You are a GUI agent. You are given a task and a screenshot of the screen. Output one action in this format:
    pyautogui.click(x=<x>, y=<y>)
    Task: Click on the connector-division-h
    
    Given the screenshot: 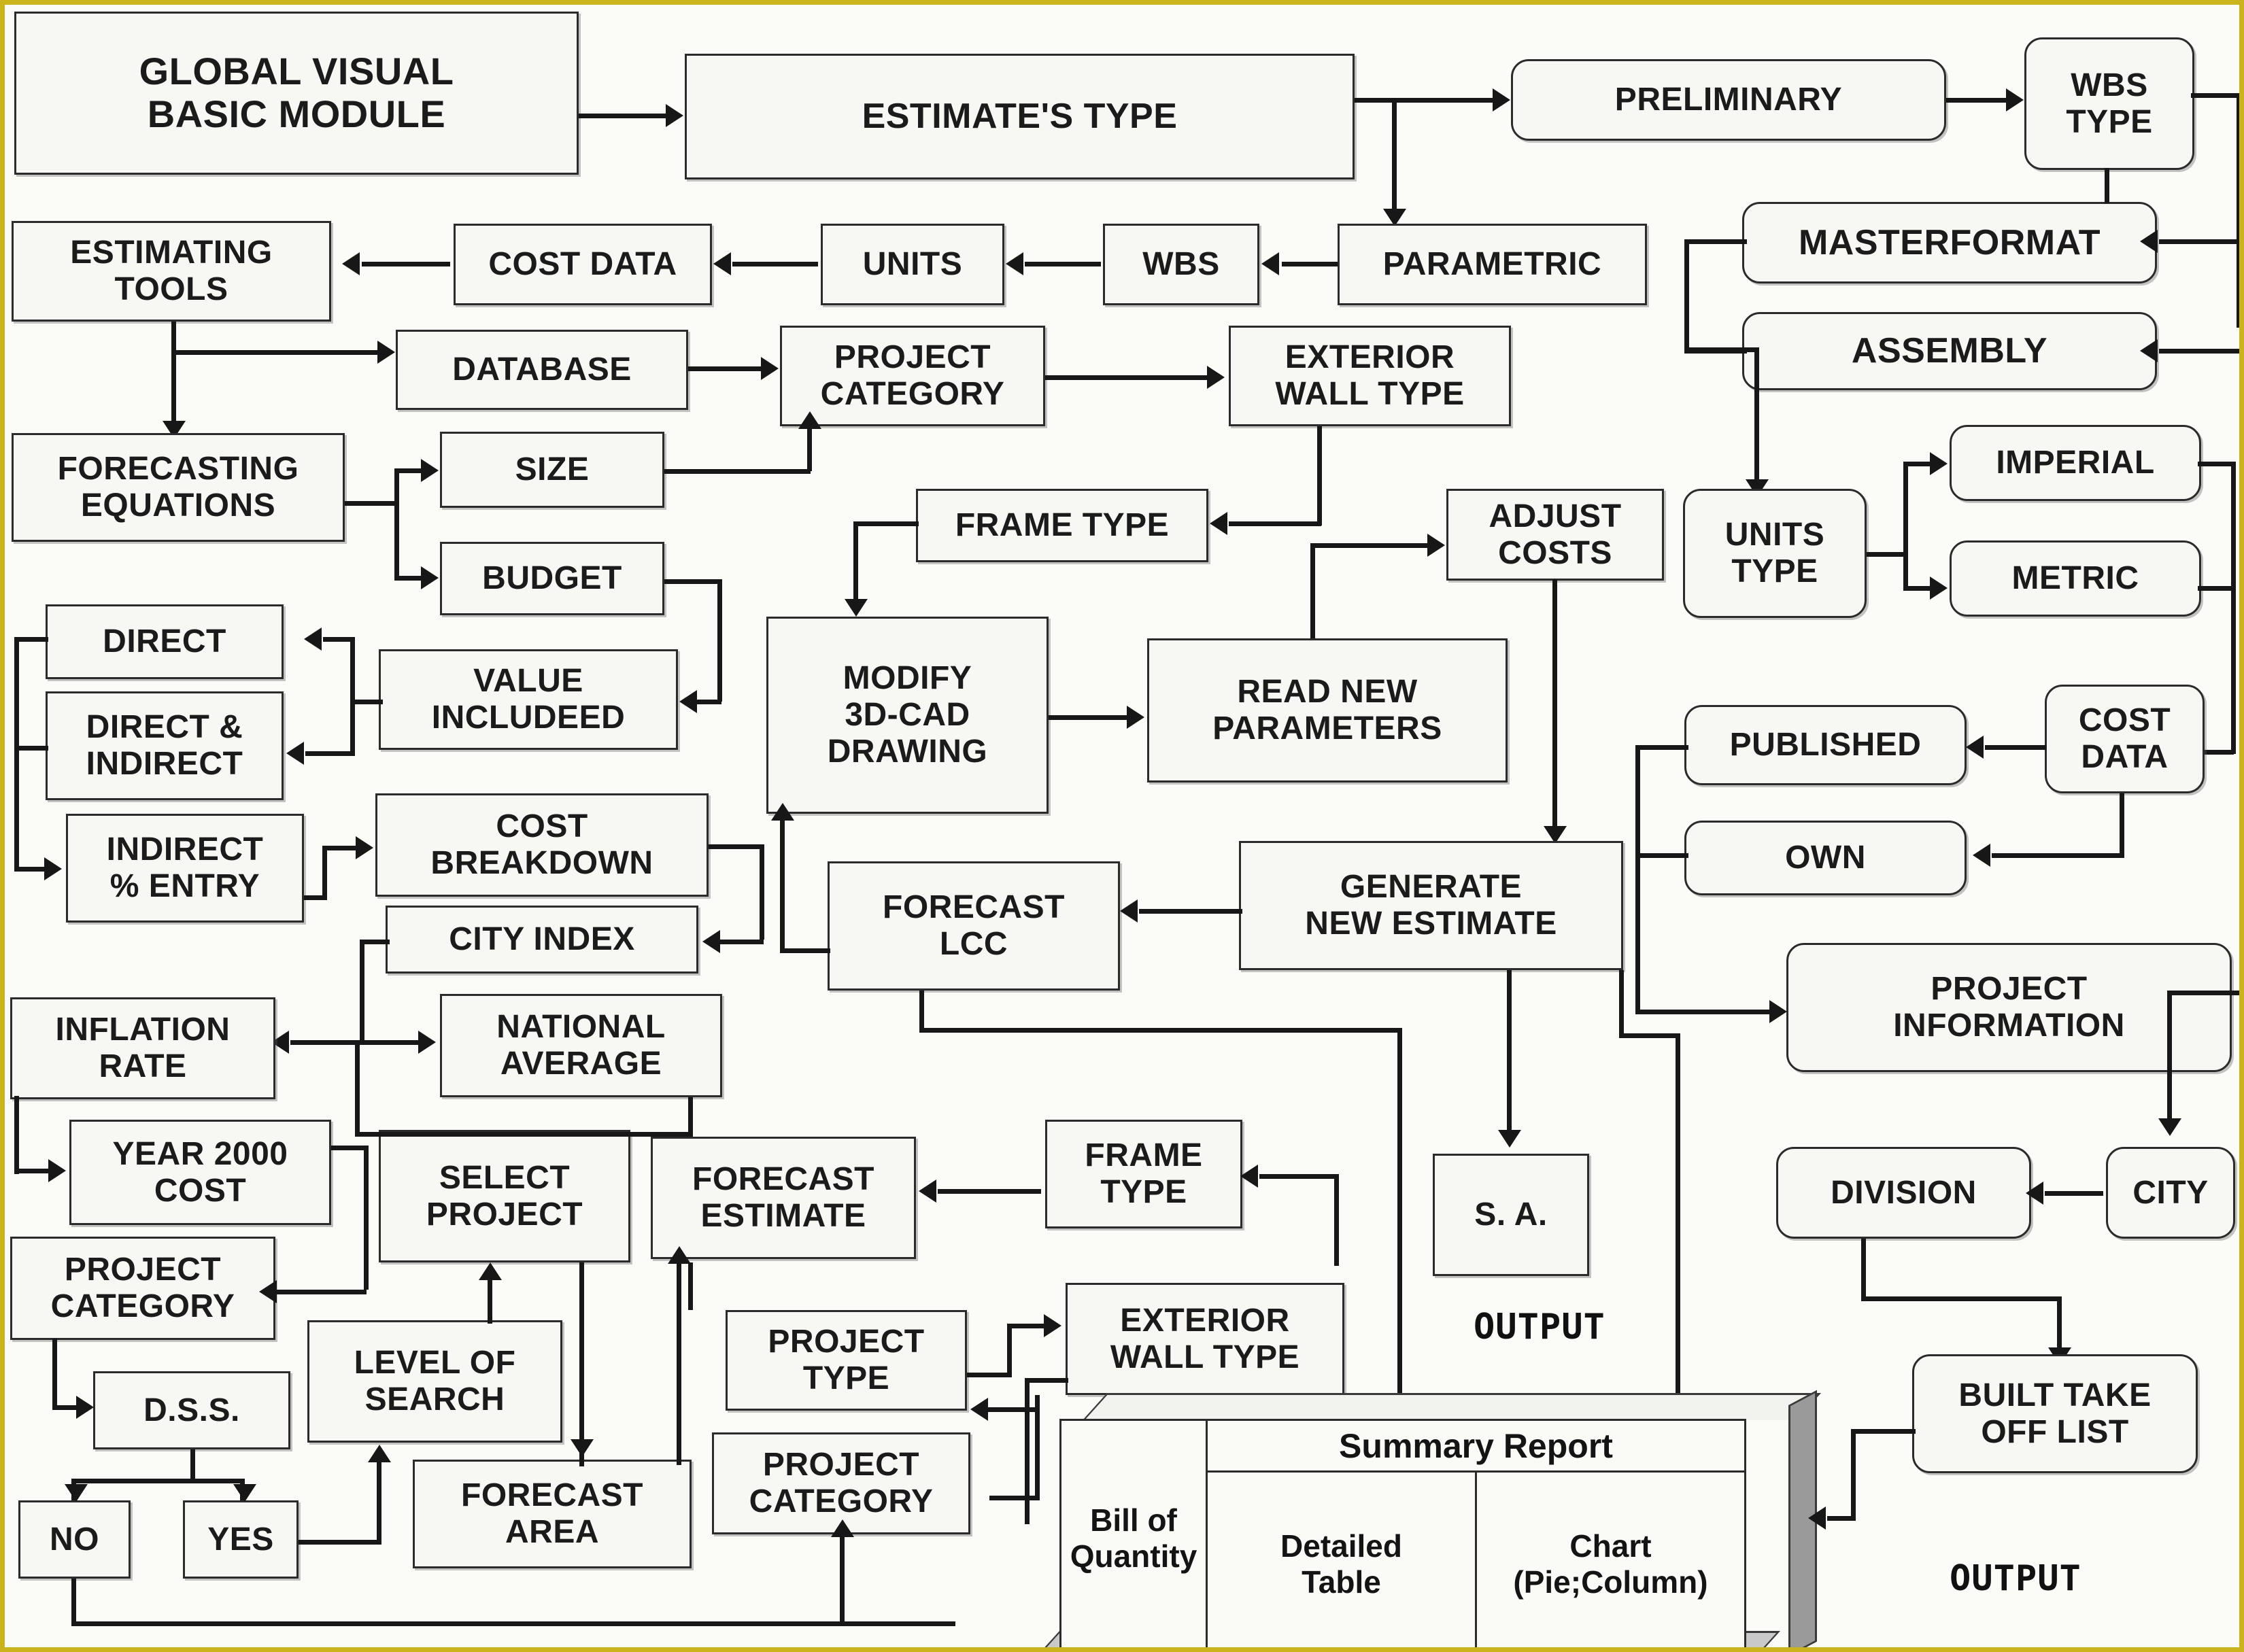 What is the action you would take?
    pyautogui.click(x=1962, y=1298)
    